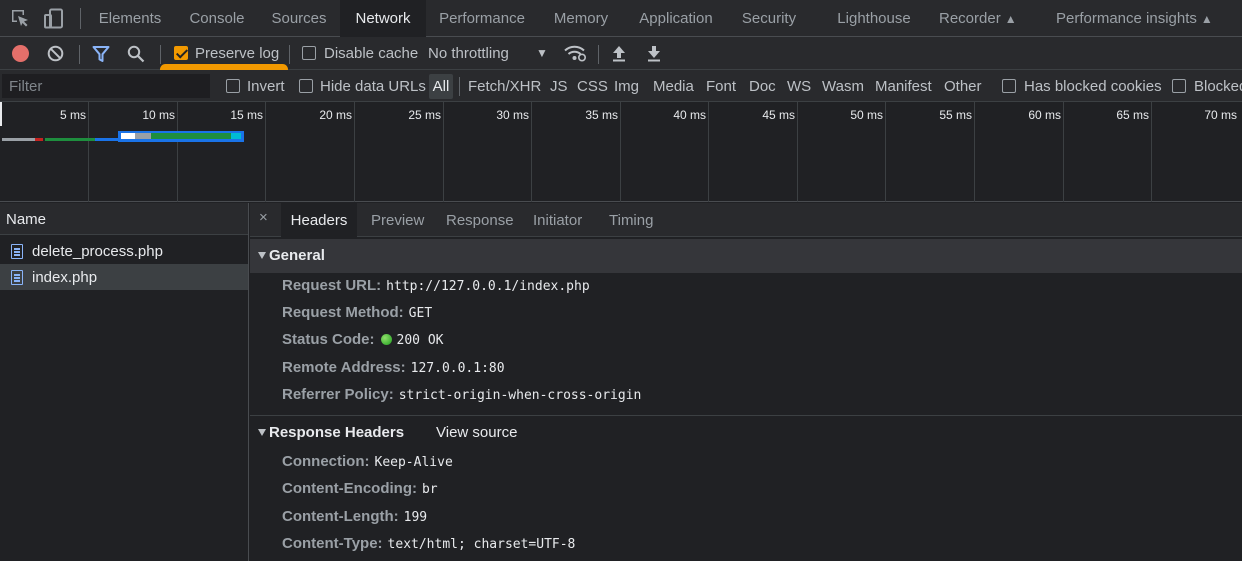 This screenshot has width=1242, height=561. I want to click on tab-timing: Timing, so click(631, 220).